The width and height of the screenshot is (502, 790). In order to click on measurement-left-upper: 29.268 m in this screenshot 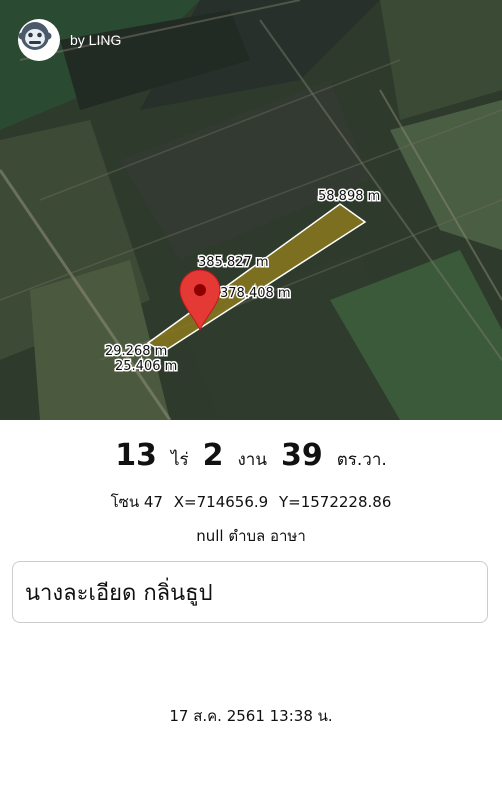, I will do `click(136, 351)`.